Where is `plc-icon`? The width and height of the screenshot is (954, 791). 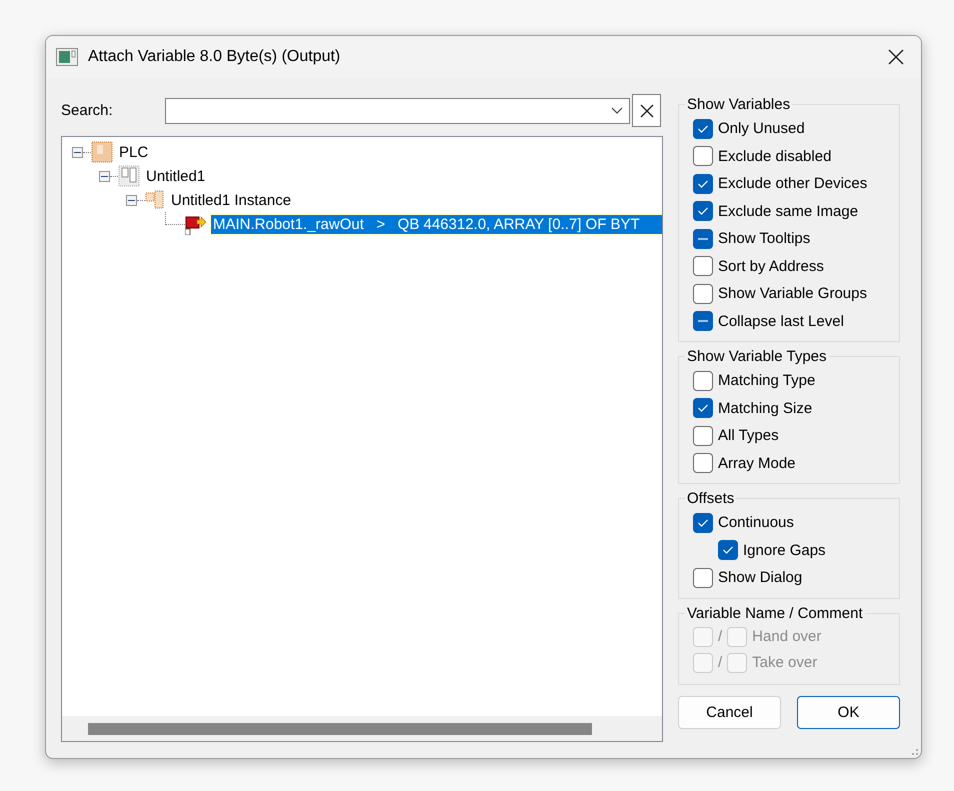 plc-icon is located at coordinates (102, 152).